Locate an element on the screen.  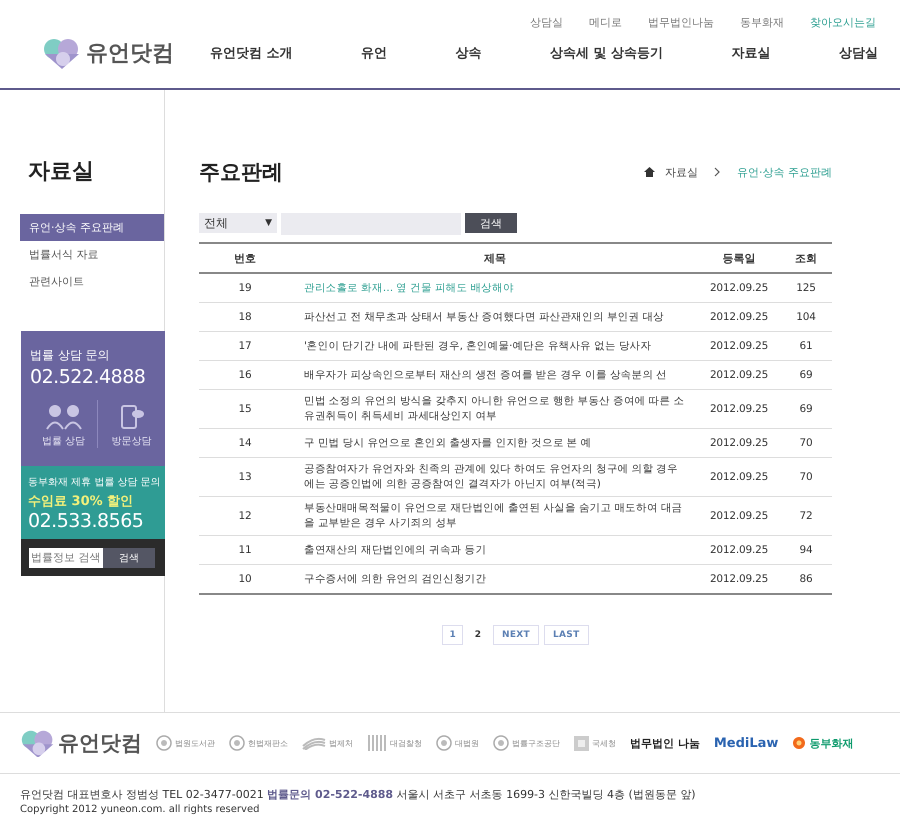
partner-logo-text: 법률구조공단 is located at coordinates (536, 743).